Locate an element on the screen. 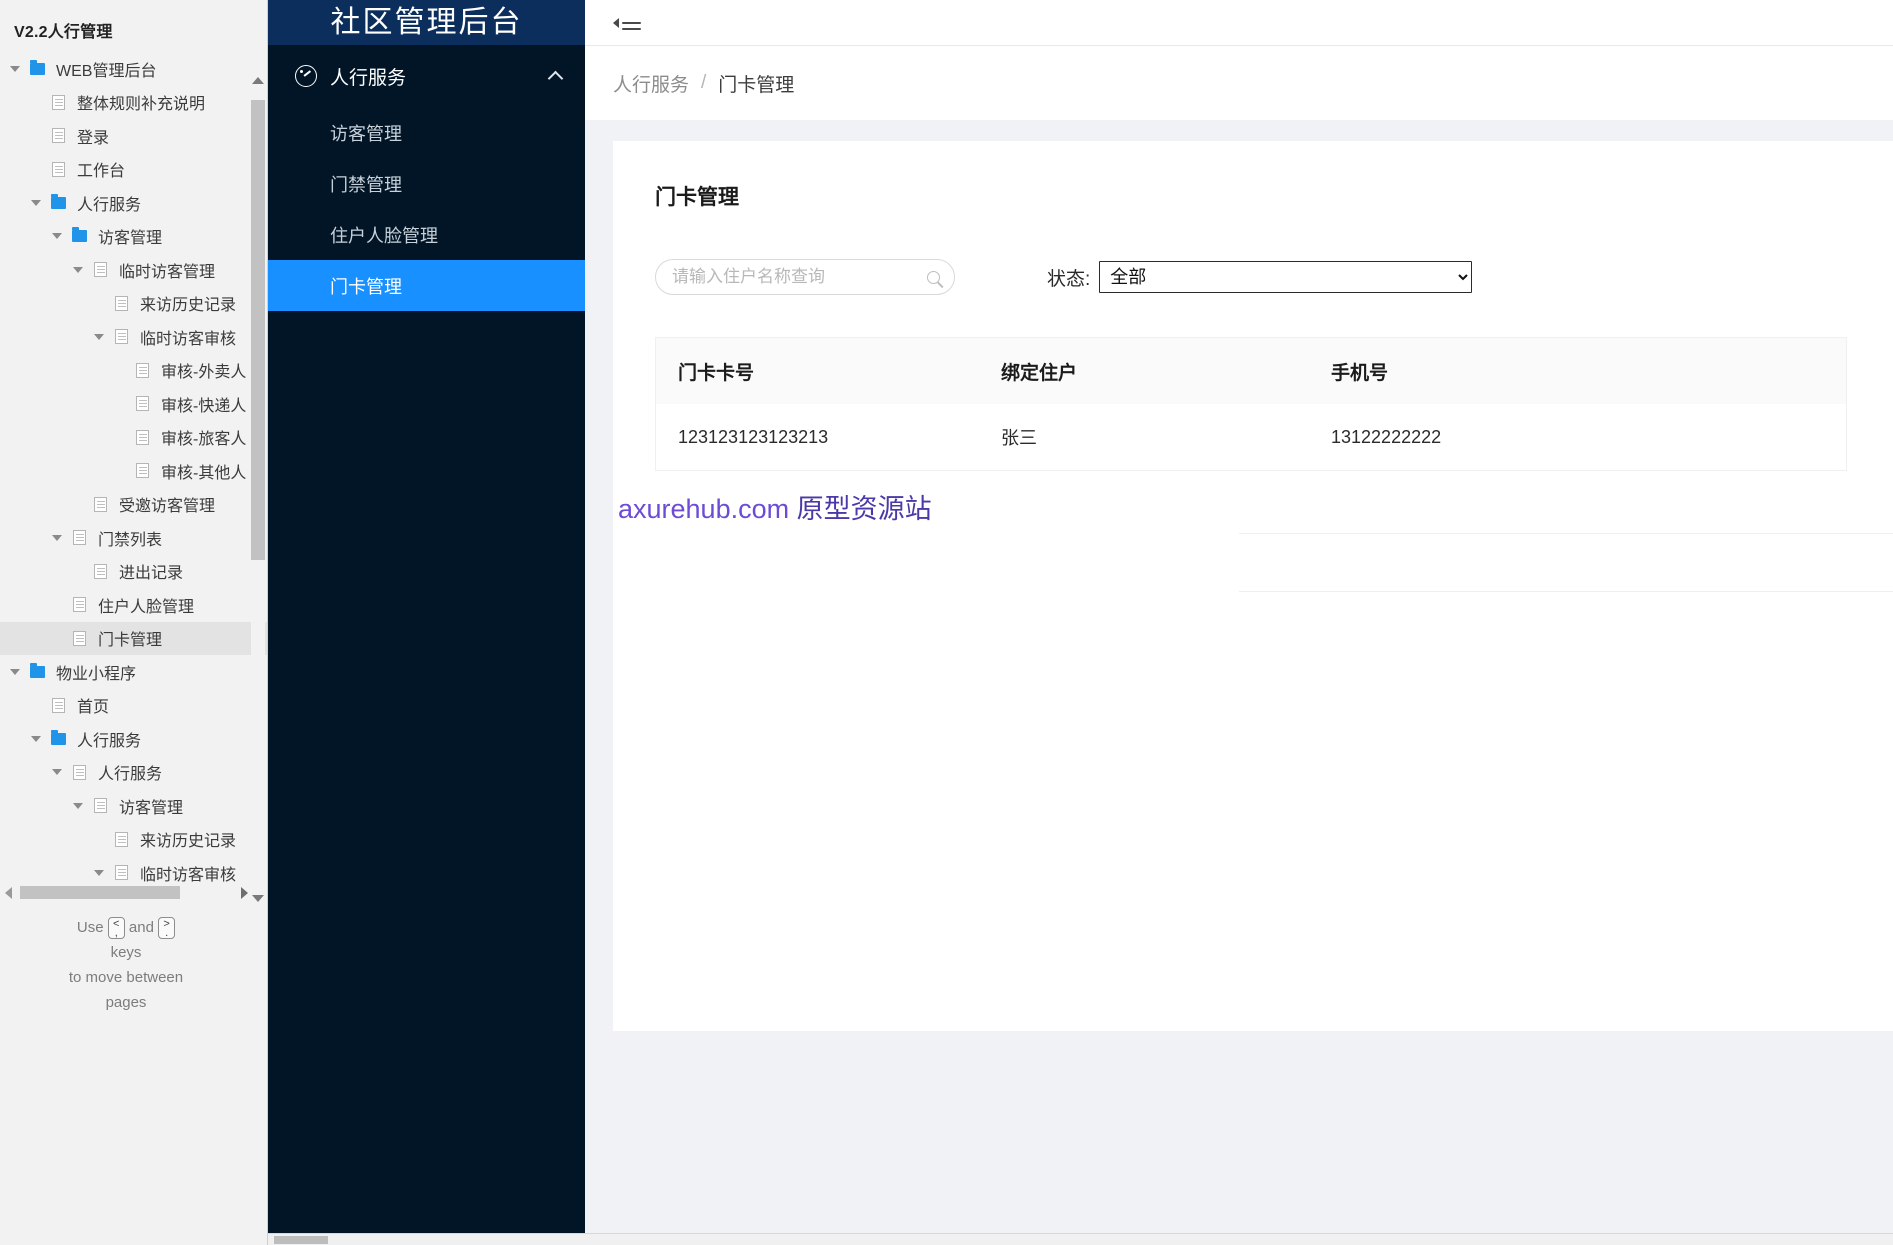  sitemap-node: 审核-外卖人 is located at coordinates (133, 371).